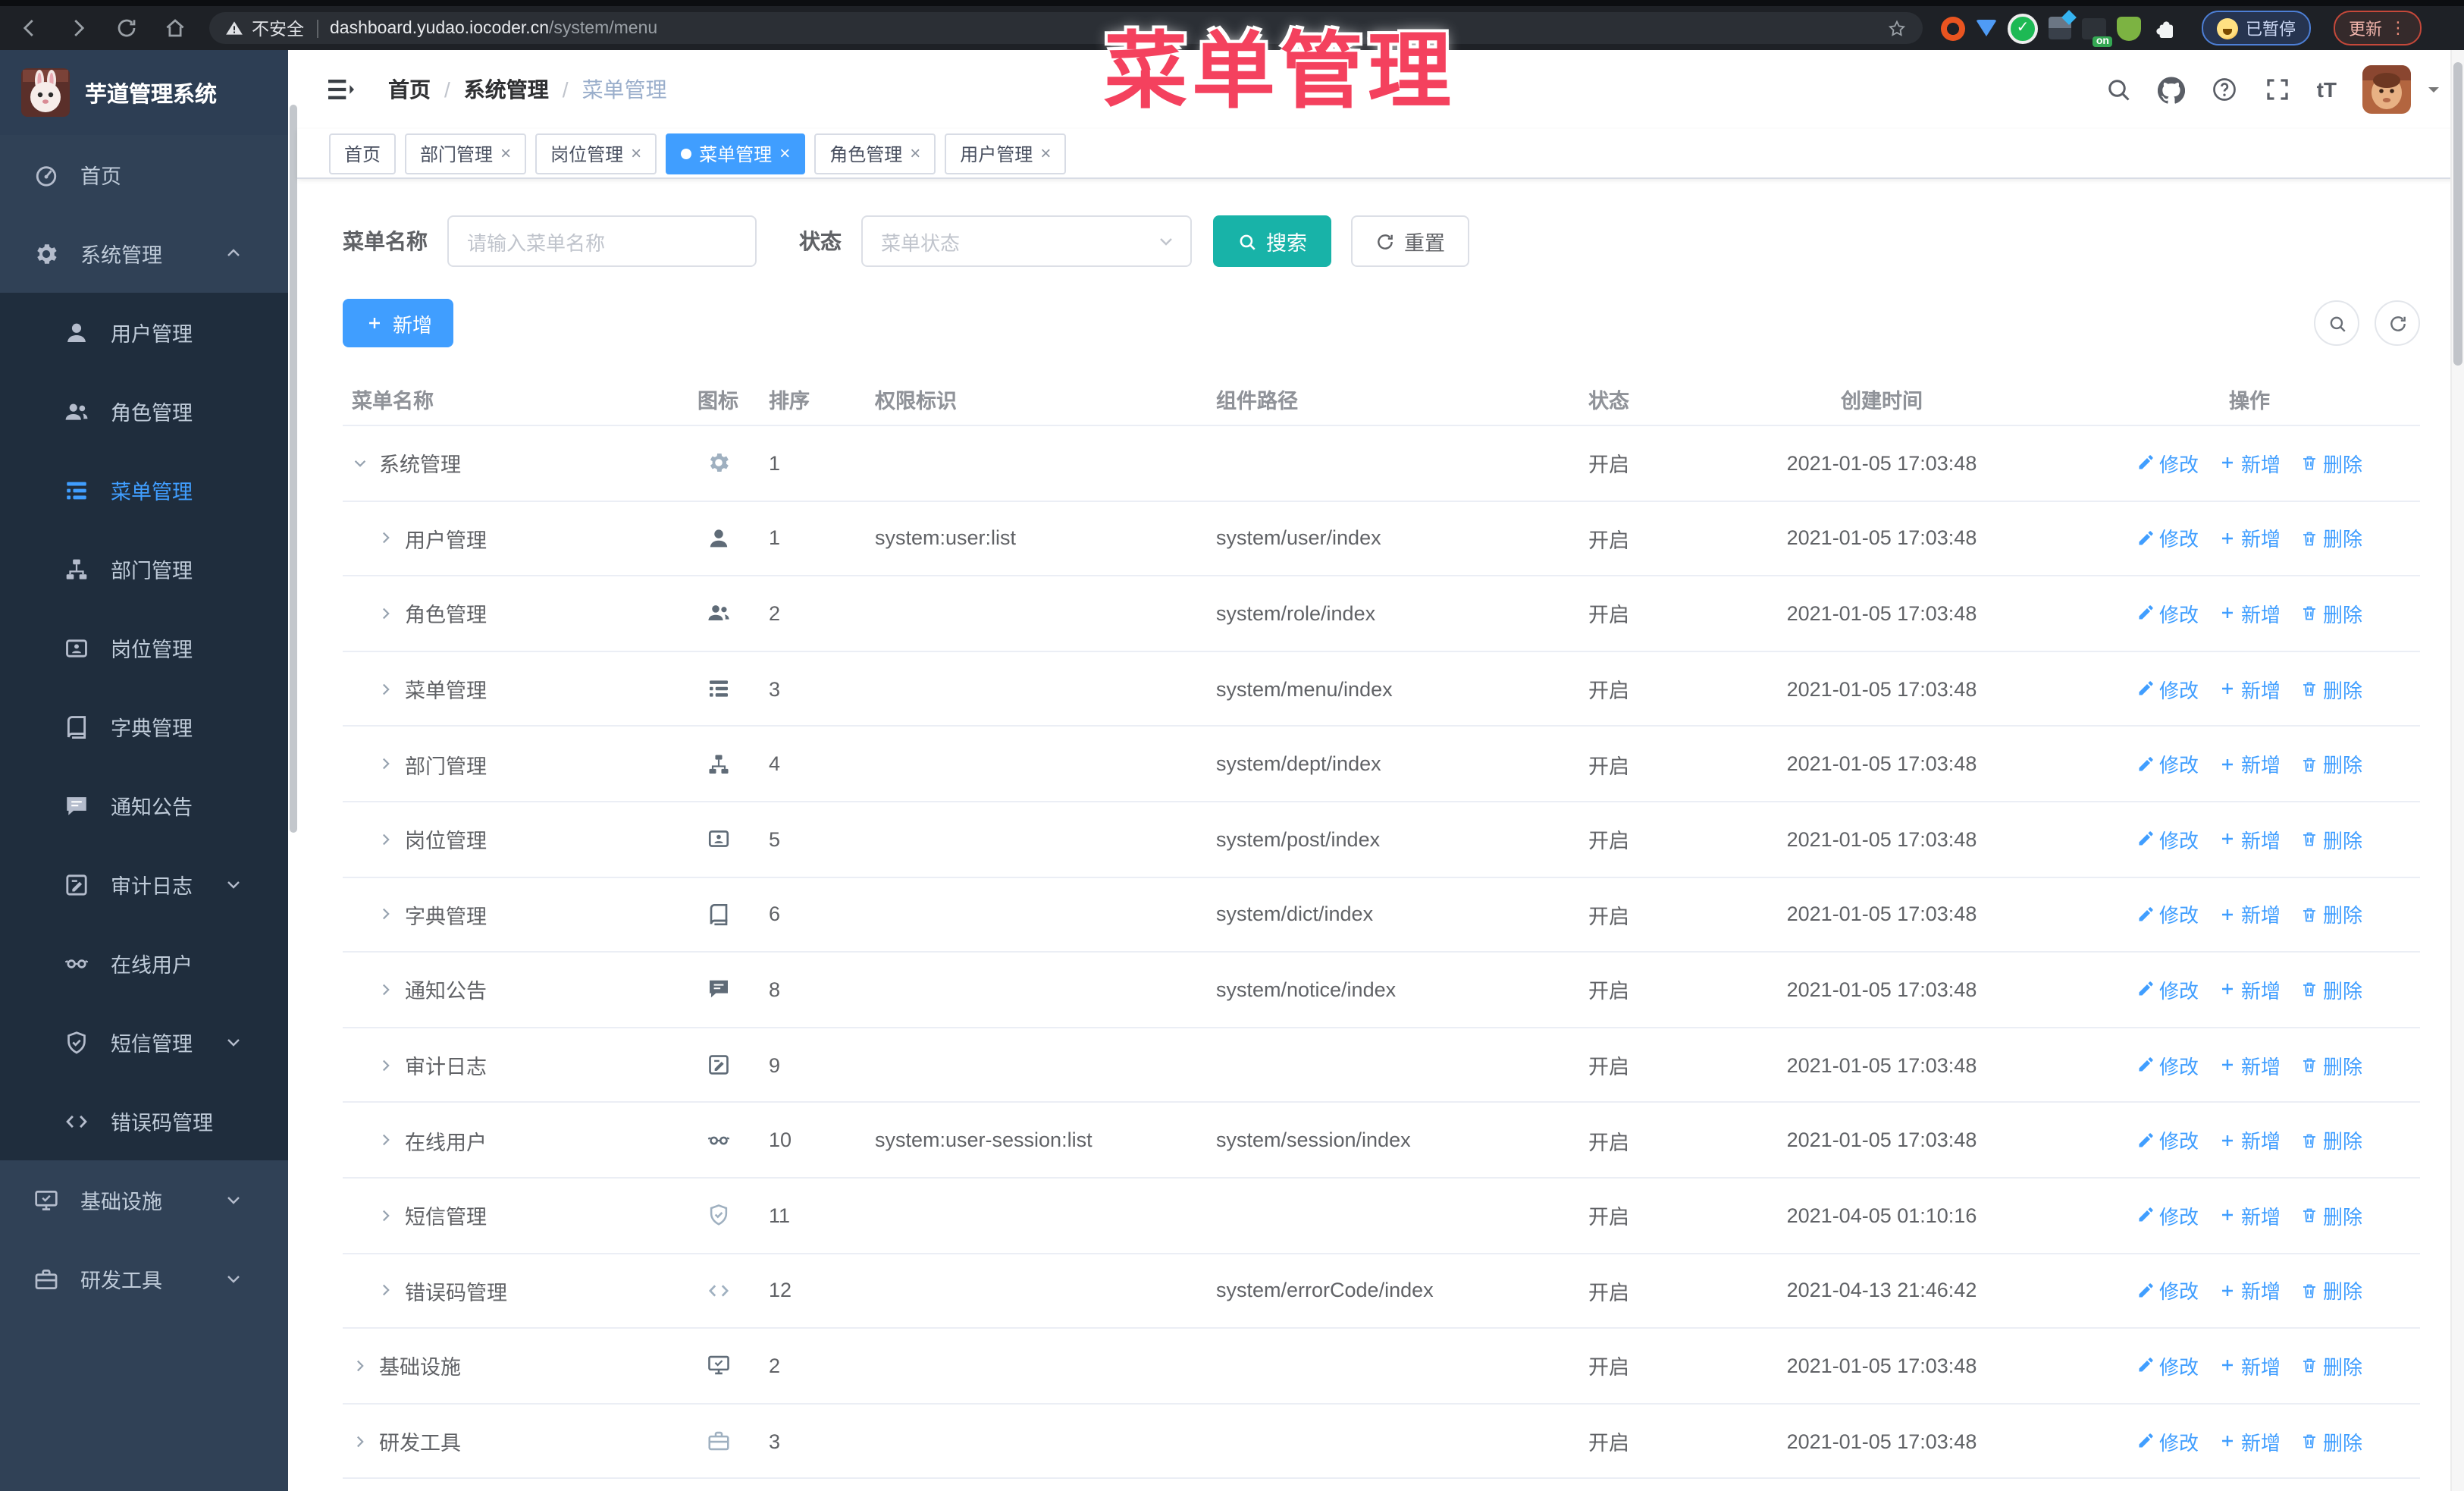 Image resolution: width=2464 pixels, height=1491 pixels. I want to click on sidebar-item-角色管理: 角色管理, so click(148, 411).